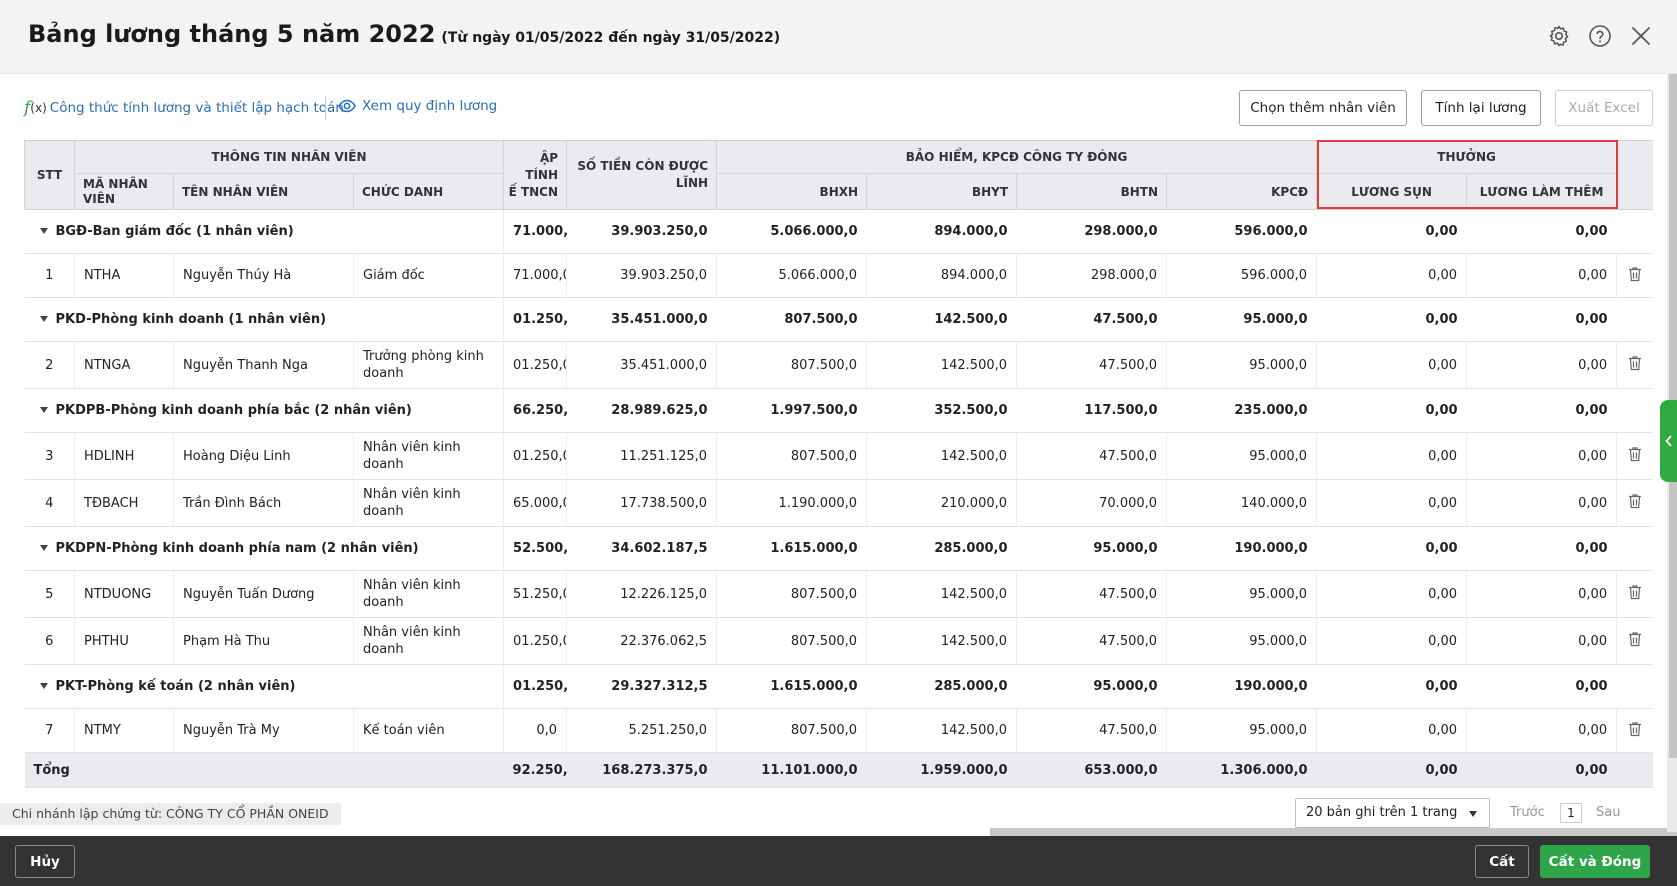  I want to click on next-page-link: Sau, so click(1608, 812).